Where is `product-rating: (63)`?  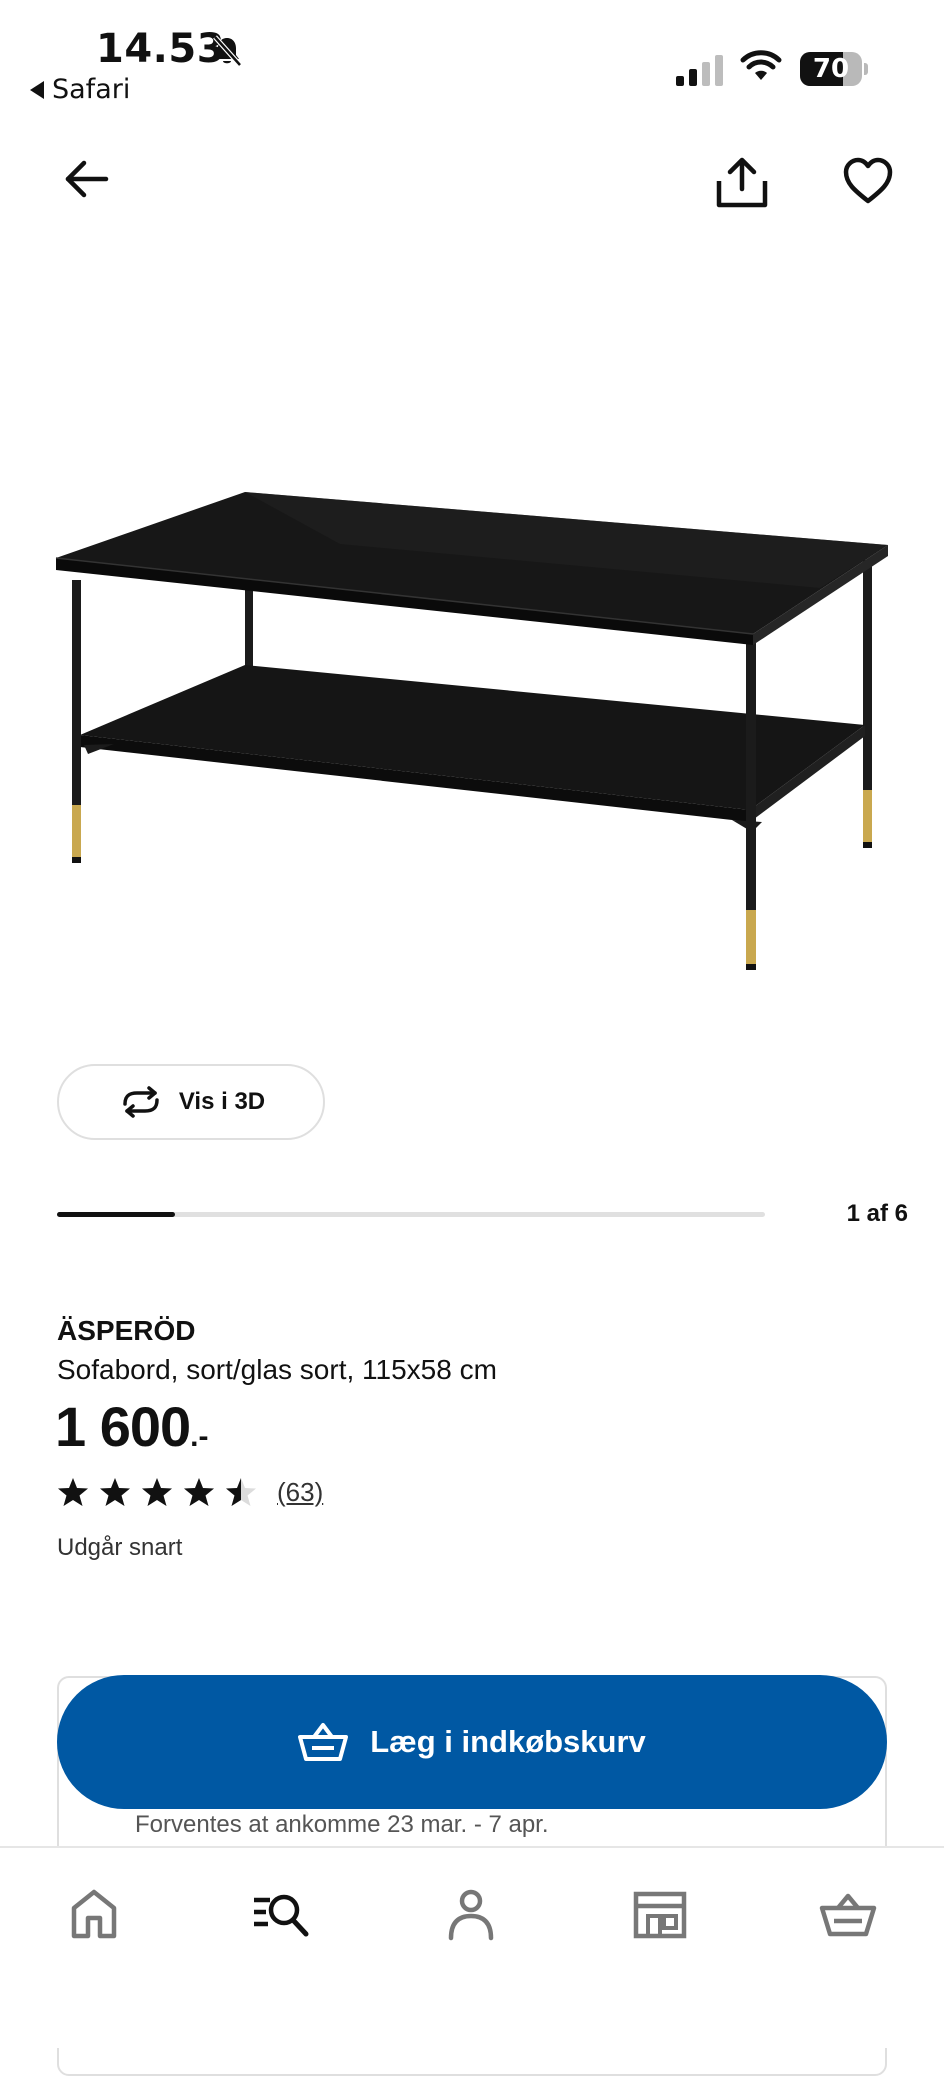 product-rating: (63) is located at coordinates (190, 1492).